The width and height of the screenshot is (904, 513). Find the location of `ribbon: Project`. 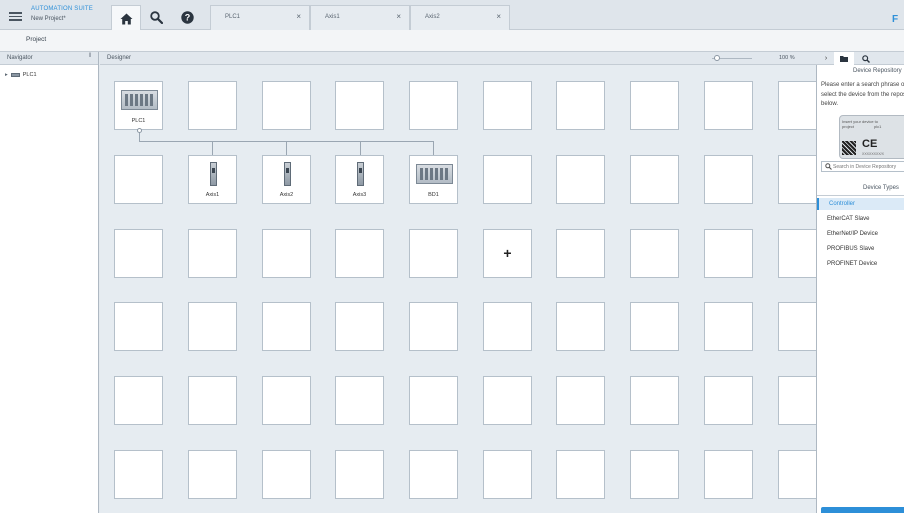

ribbon: Project is located at coordinates (452, 41).